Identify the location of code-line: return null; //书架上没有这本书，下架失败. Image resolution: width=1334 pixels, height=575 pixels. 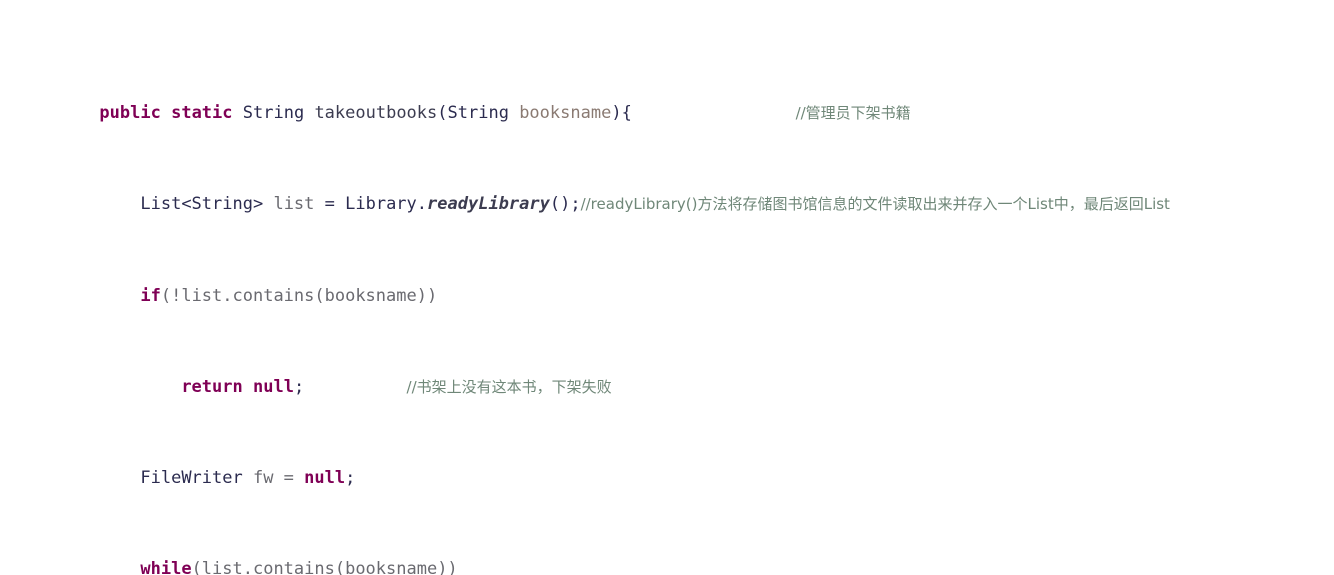
(667, 375).